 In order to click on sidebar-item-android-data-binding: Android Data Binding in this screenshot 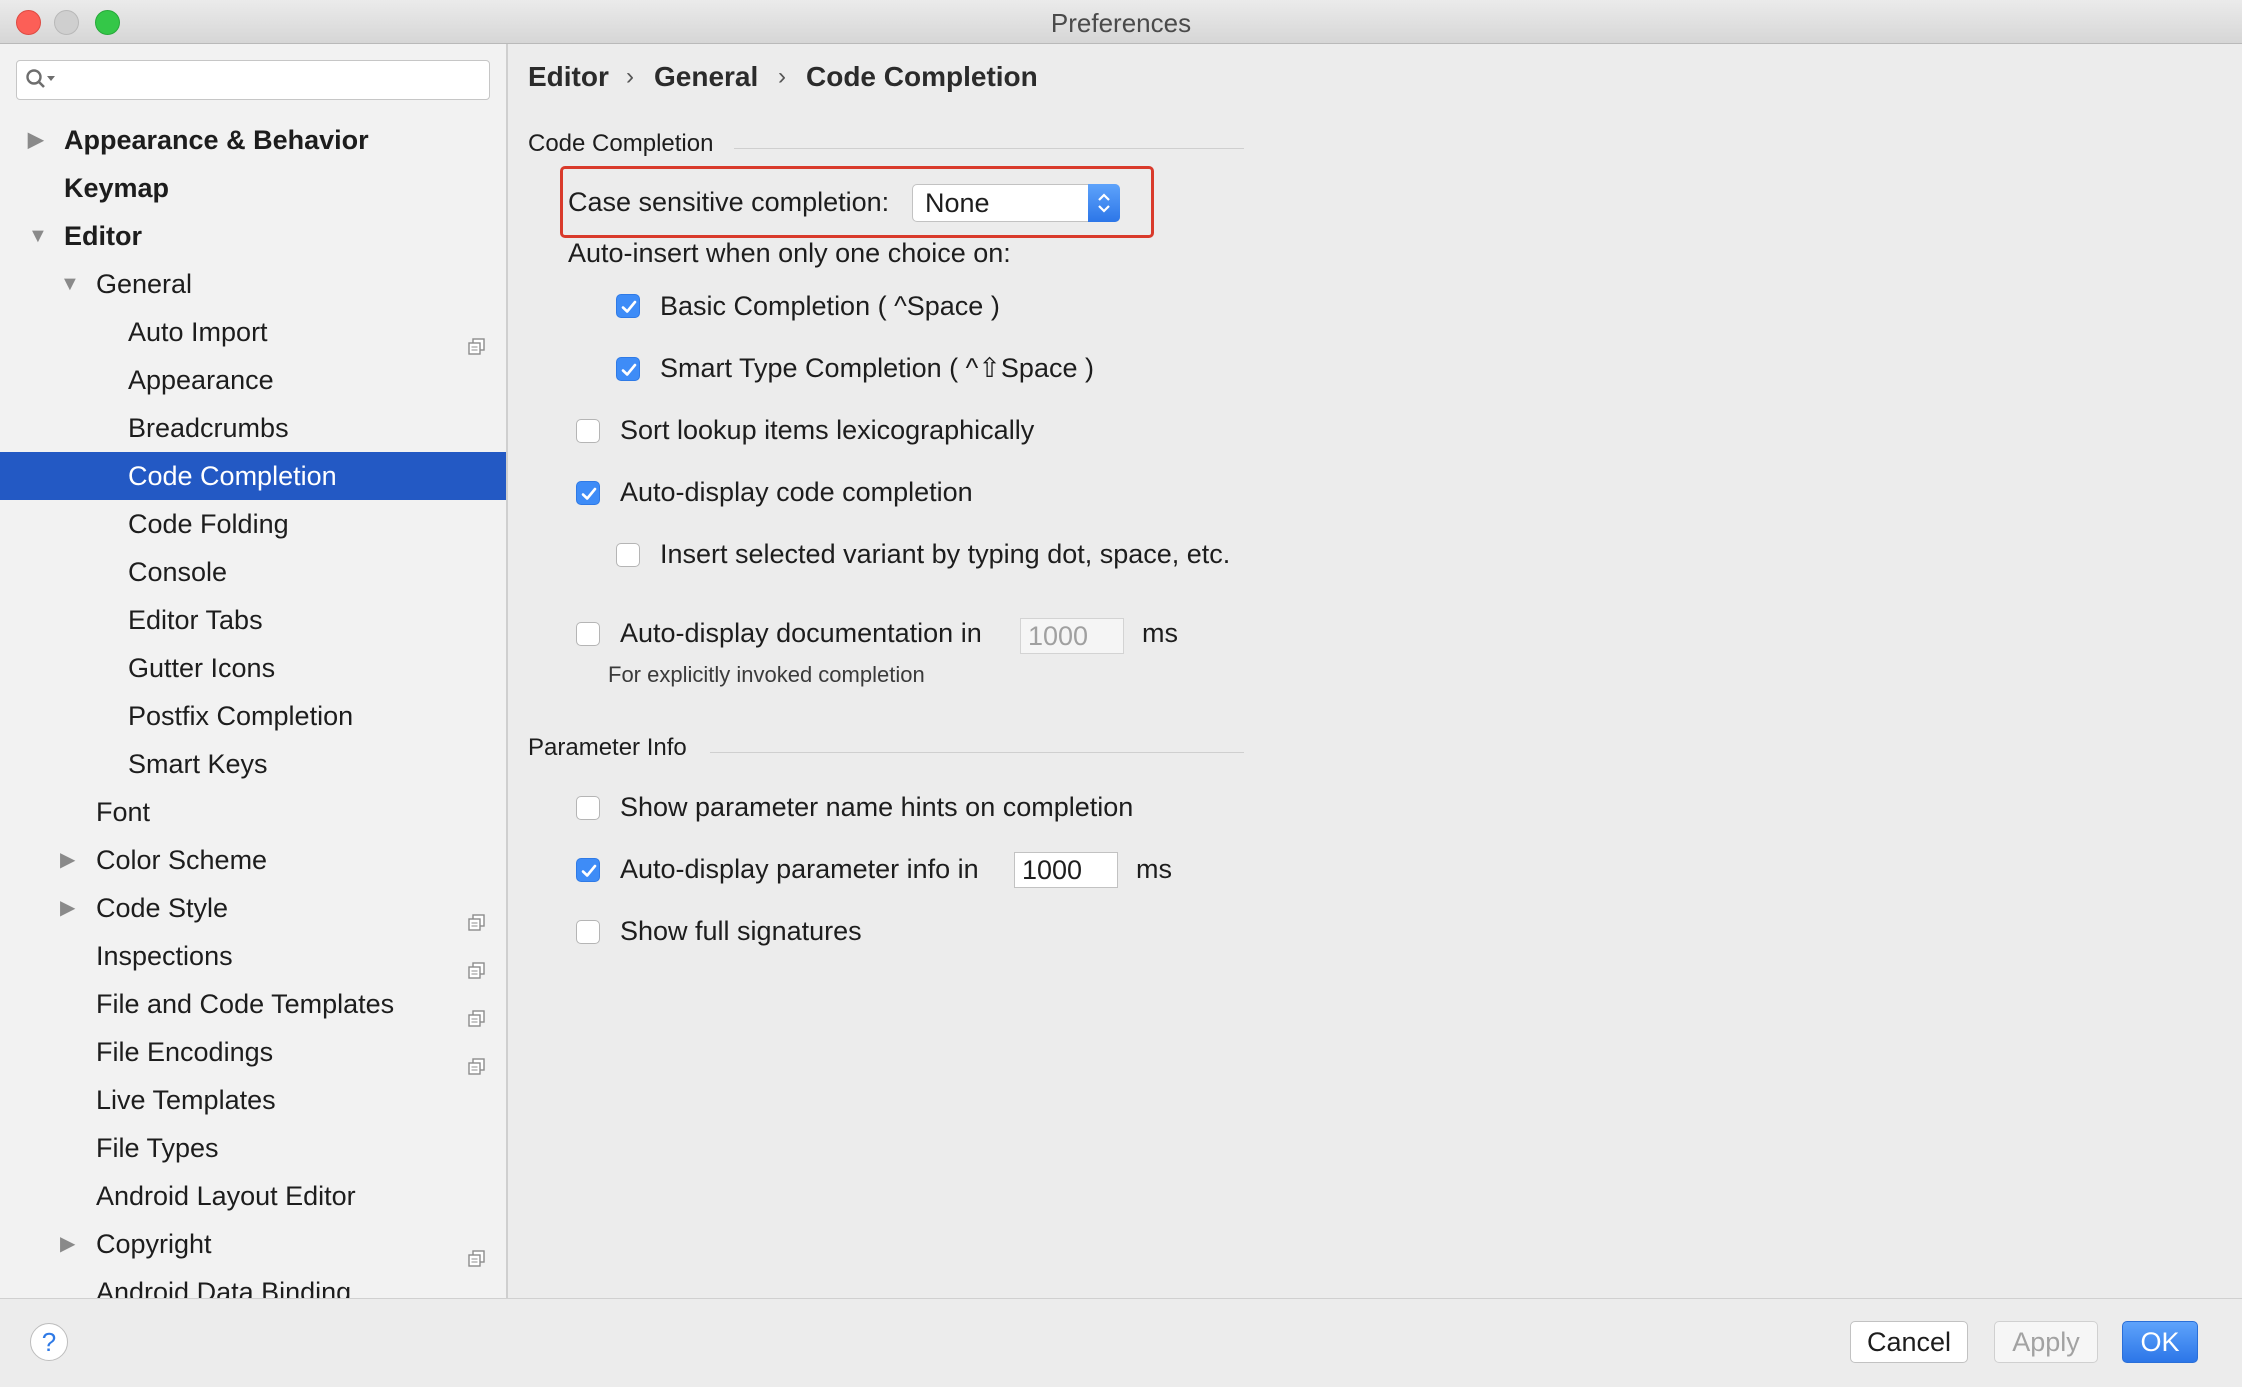, I will do `click(253, 1283)`.